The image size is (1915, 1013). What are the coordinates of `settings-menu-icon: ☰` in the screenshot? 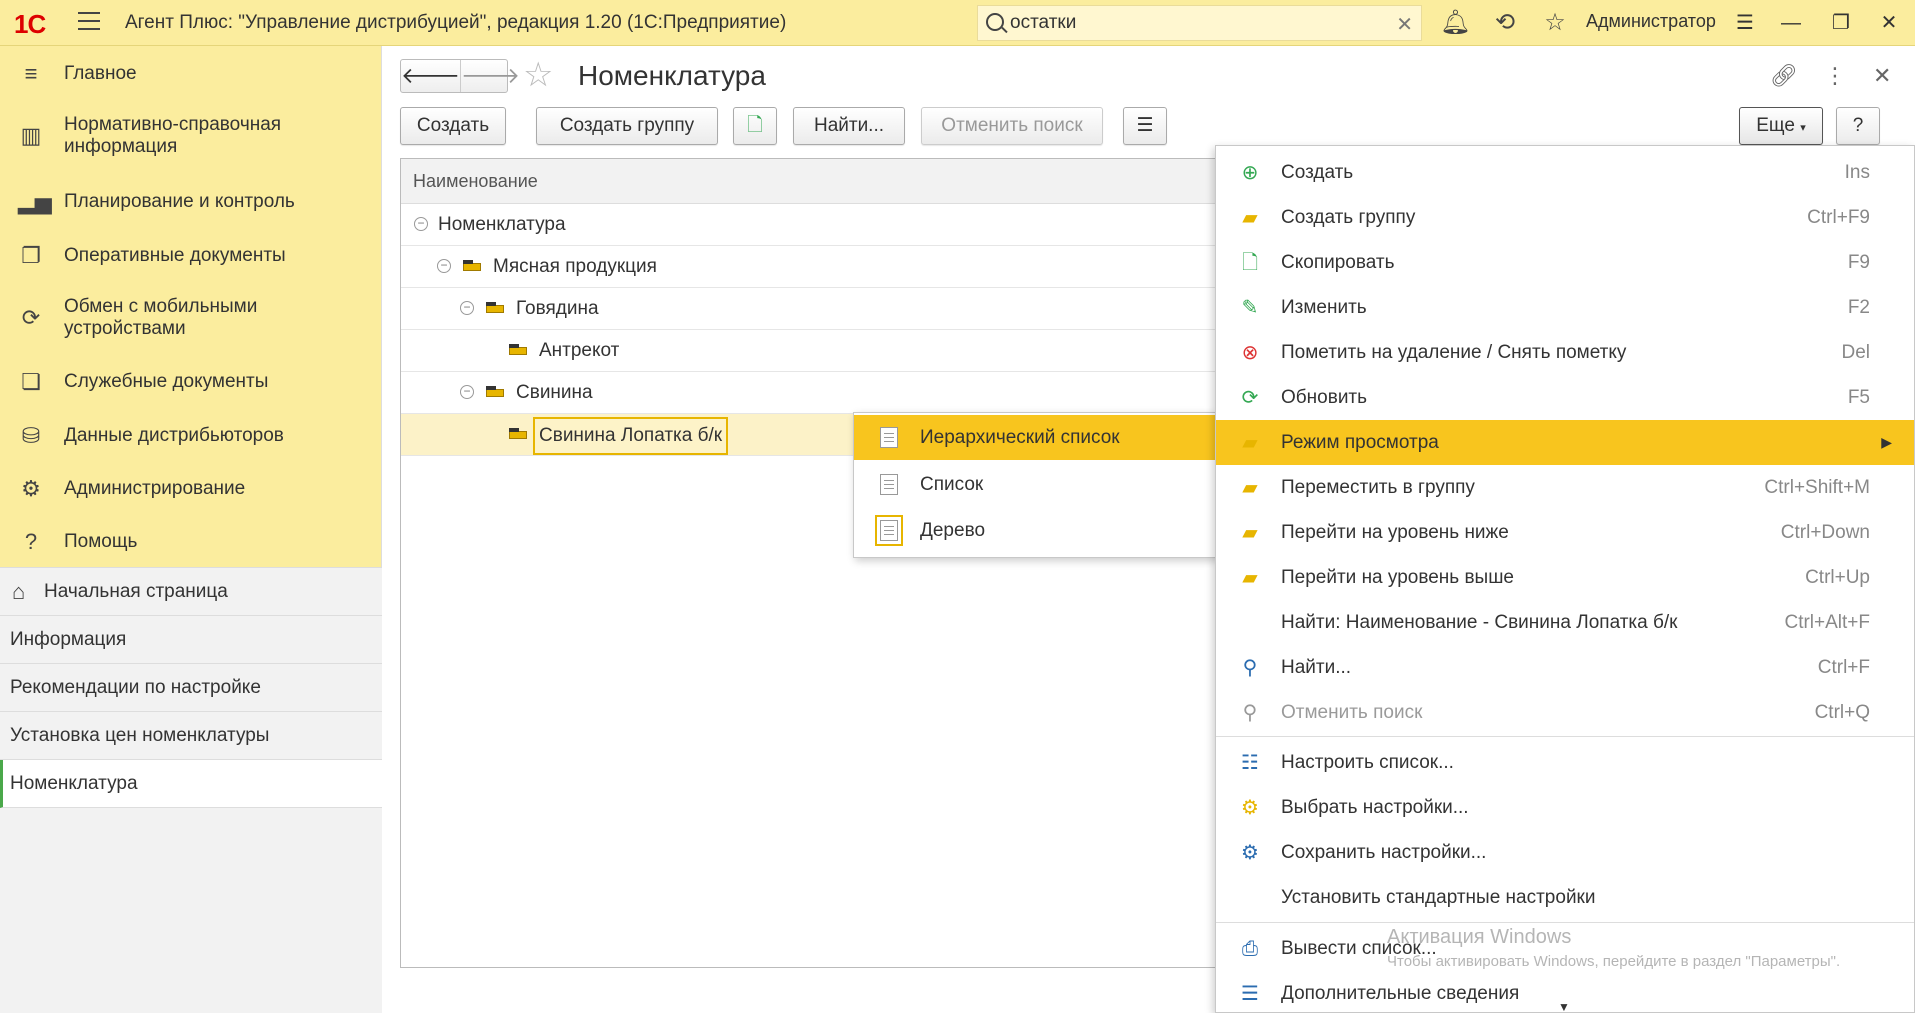 It's located at (1745, 23).